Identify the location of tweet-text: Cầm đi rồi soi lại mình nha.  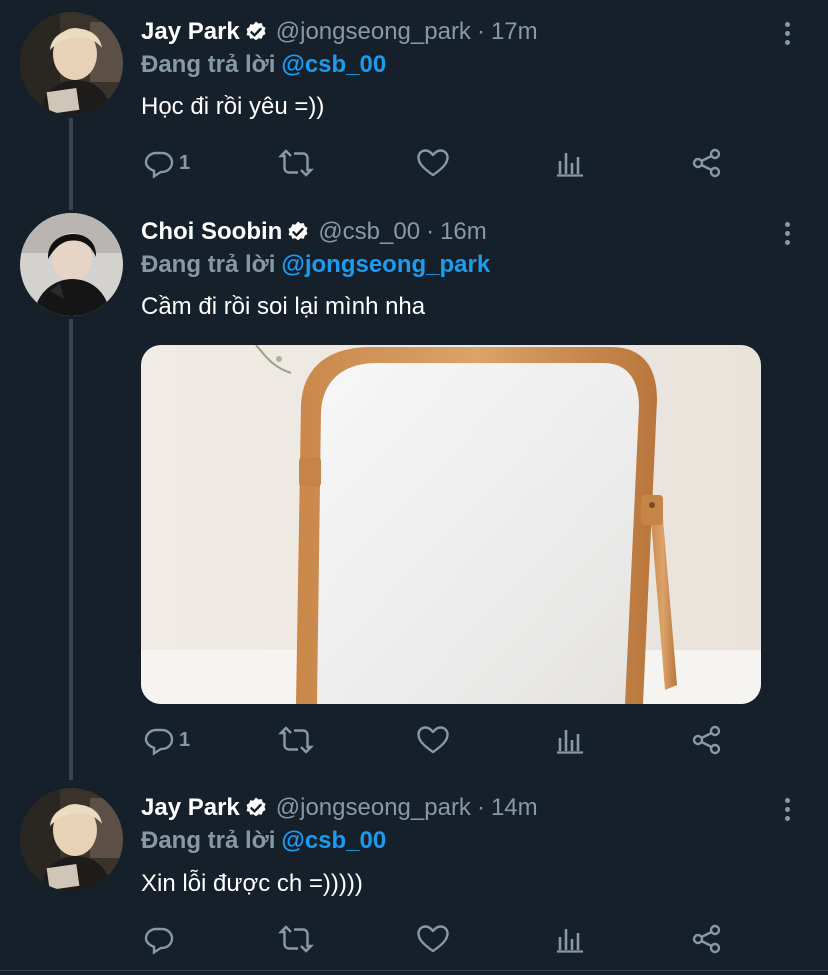
(283, 306).